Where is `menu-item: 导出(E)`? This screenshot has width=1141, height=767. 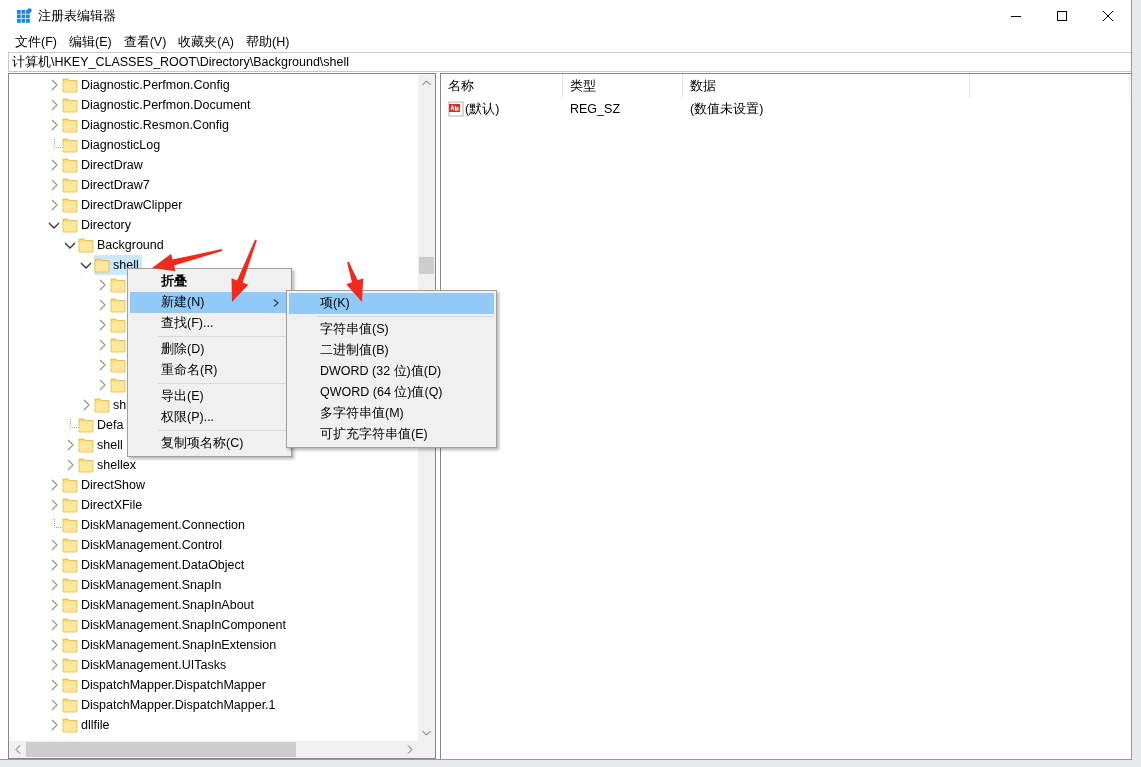
menu-item: 导出(E) is located at coordinates (209, 396).